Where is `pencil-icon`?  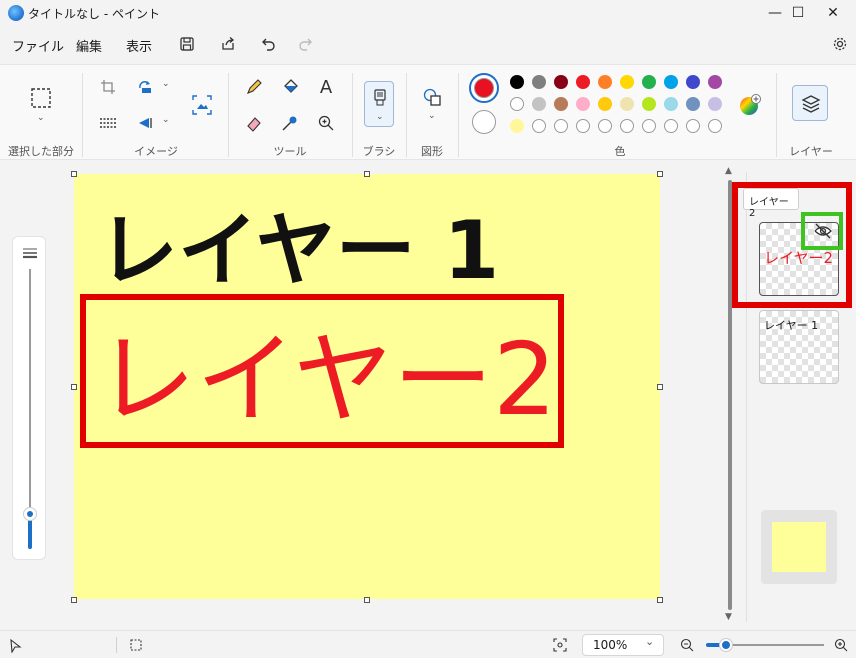 pencil-icon is located at coordinates (254, 87).